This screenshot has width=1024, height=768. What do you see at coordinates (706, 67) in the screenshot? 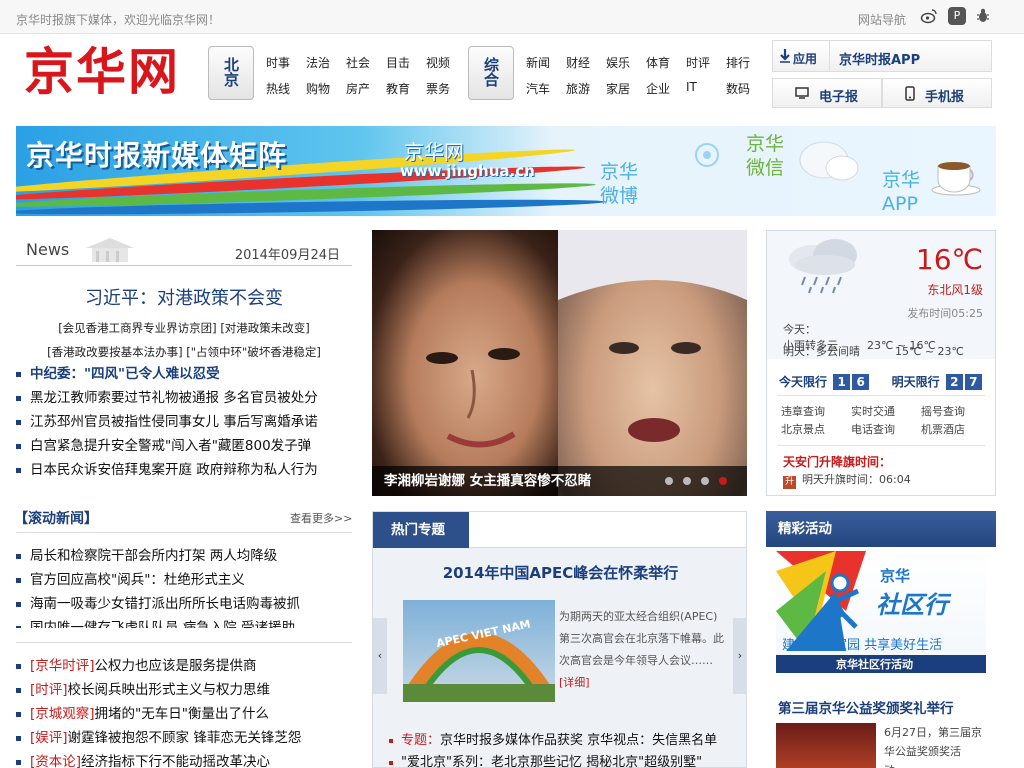
I see `zonghe-nav-link: 时评` at bounding box center [706, 67].